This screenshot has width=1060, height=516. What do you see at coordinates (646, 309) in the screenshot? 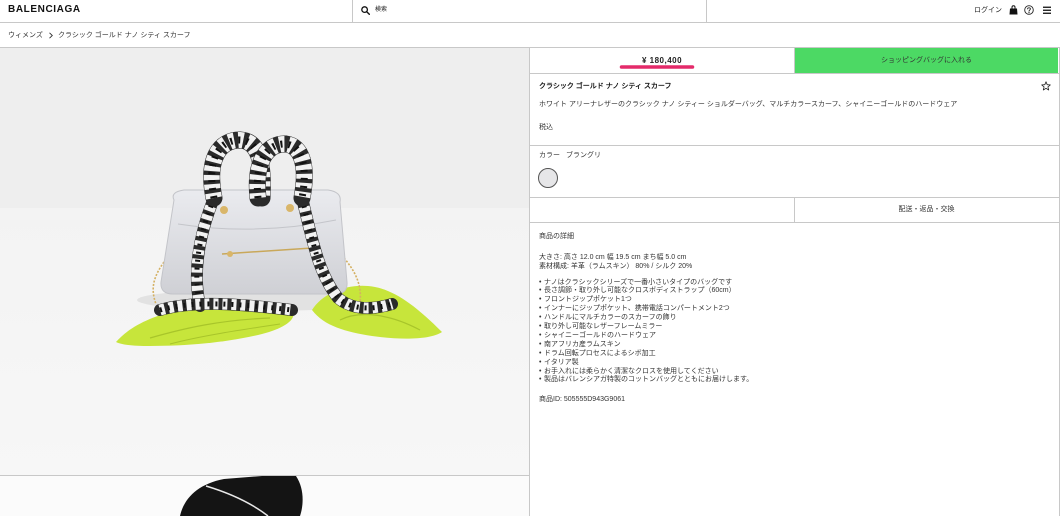
I see `feature-item: インナーにジップポケット、携帯電話コンパートメント2つ` at bounding box center [646, 309].